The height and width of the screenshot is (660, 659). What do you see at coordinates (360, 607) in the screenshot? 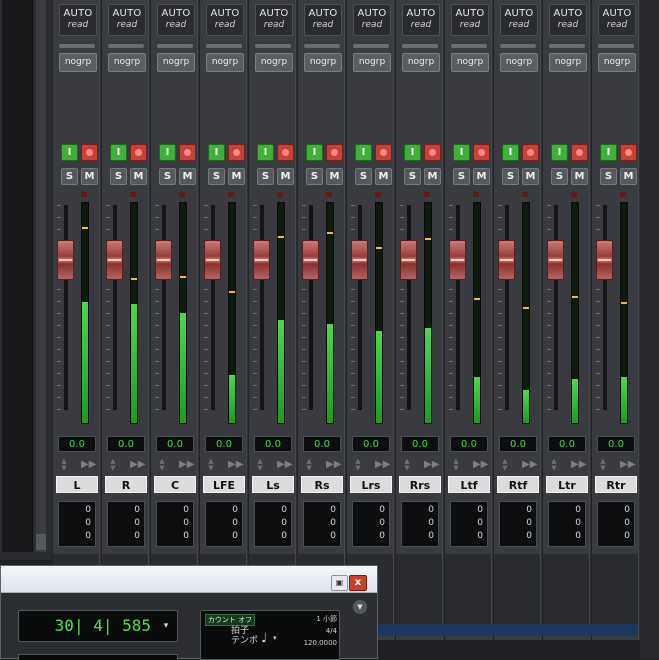
I see `chevron-down-icon: ▼` at bounding box center [360, 607].